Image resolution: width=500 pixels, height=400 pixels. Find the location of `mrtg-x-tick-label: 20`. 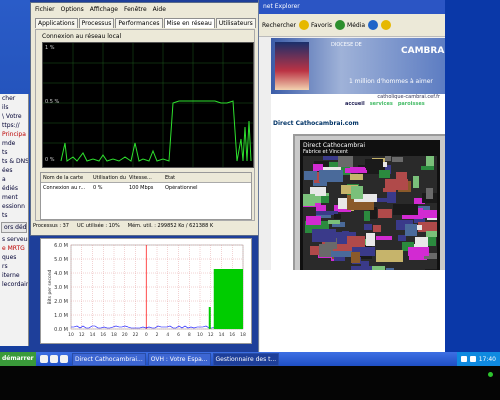

mrtg-x-tick-label: 20 is located at coordinates (125, 335).